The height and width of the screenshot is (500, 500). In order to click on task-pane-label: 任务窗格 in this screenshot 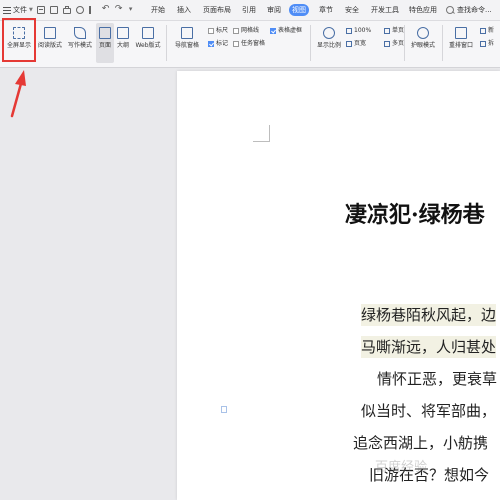, I will do `click(253, 43)`.